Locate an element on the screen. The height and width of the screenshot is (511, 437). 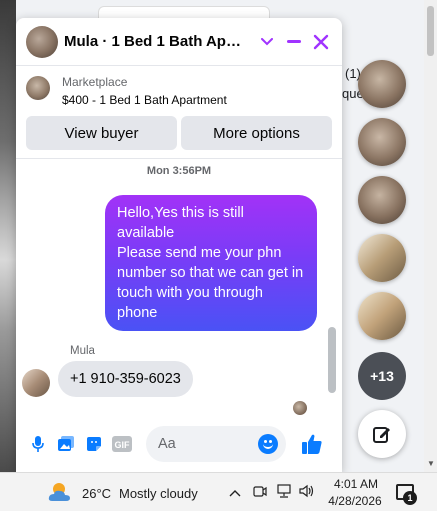
volume-icon is located at coordinates (307, 492).